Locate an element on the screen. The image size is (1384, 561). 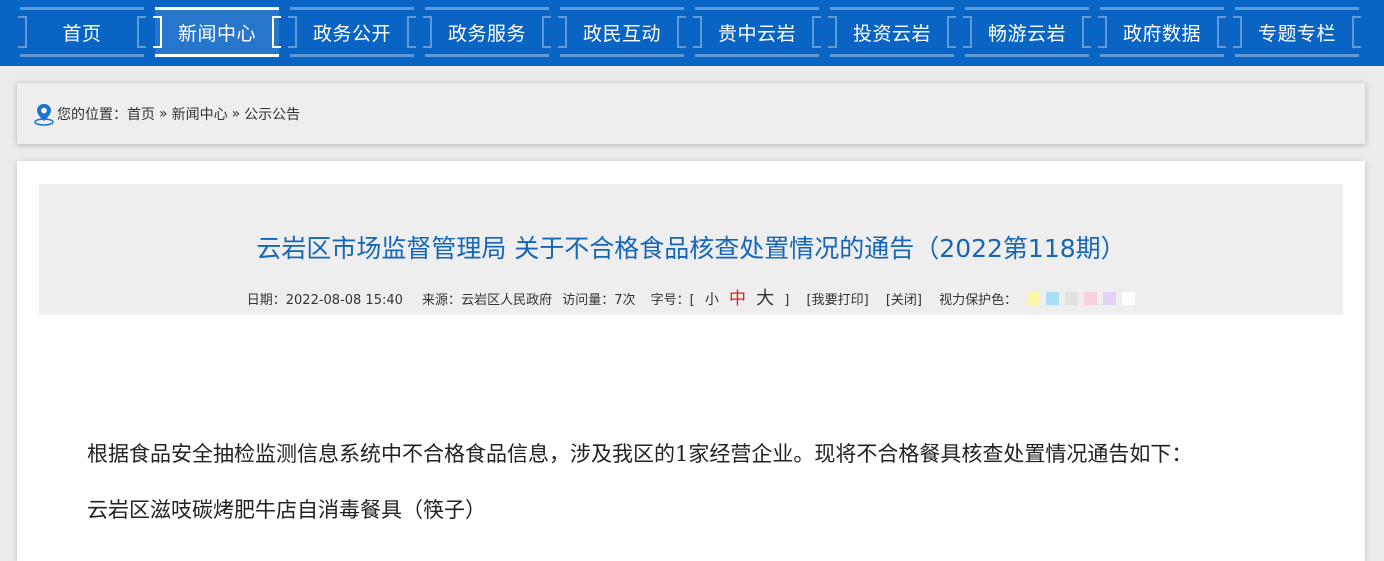
font-medium-button: 中 is located at coordinates (737, 299).